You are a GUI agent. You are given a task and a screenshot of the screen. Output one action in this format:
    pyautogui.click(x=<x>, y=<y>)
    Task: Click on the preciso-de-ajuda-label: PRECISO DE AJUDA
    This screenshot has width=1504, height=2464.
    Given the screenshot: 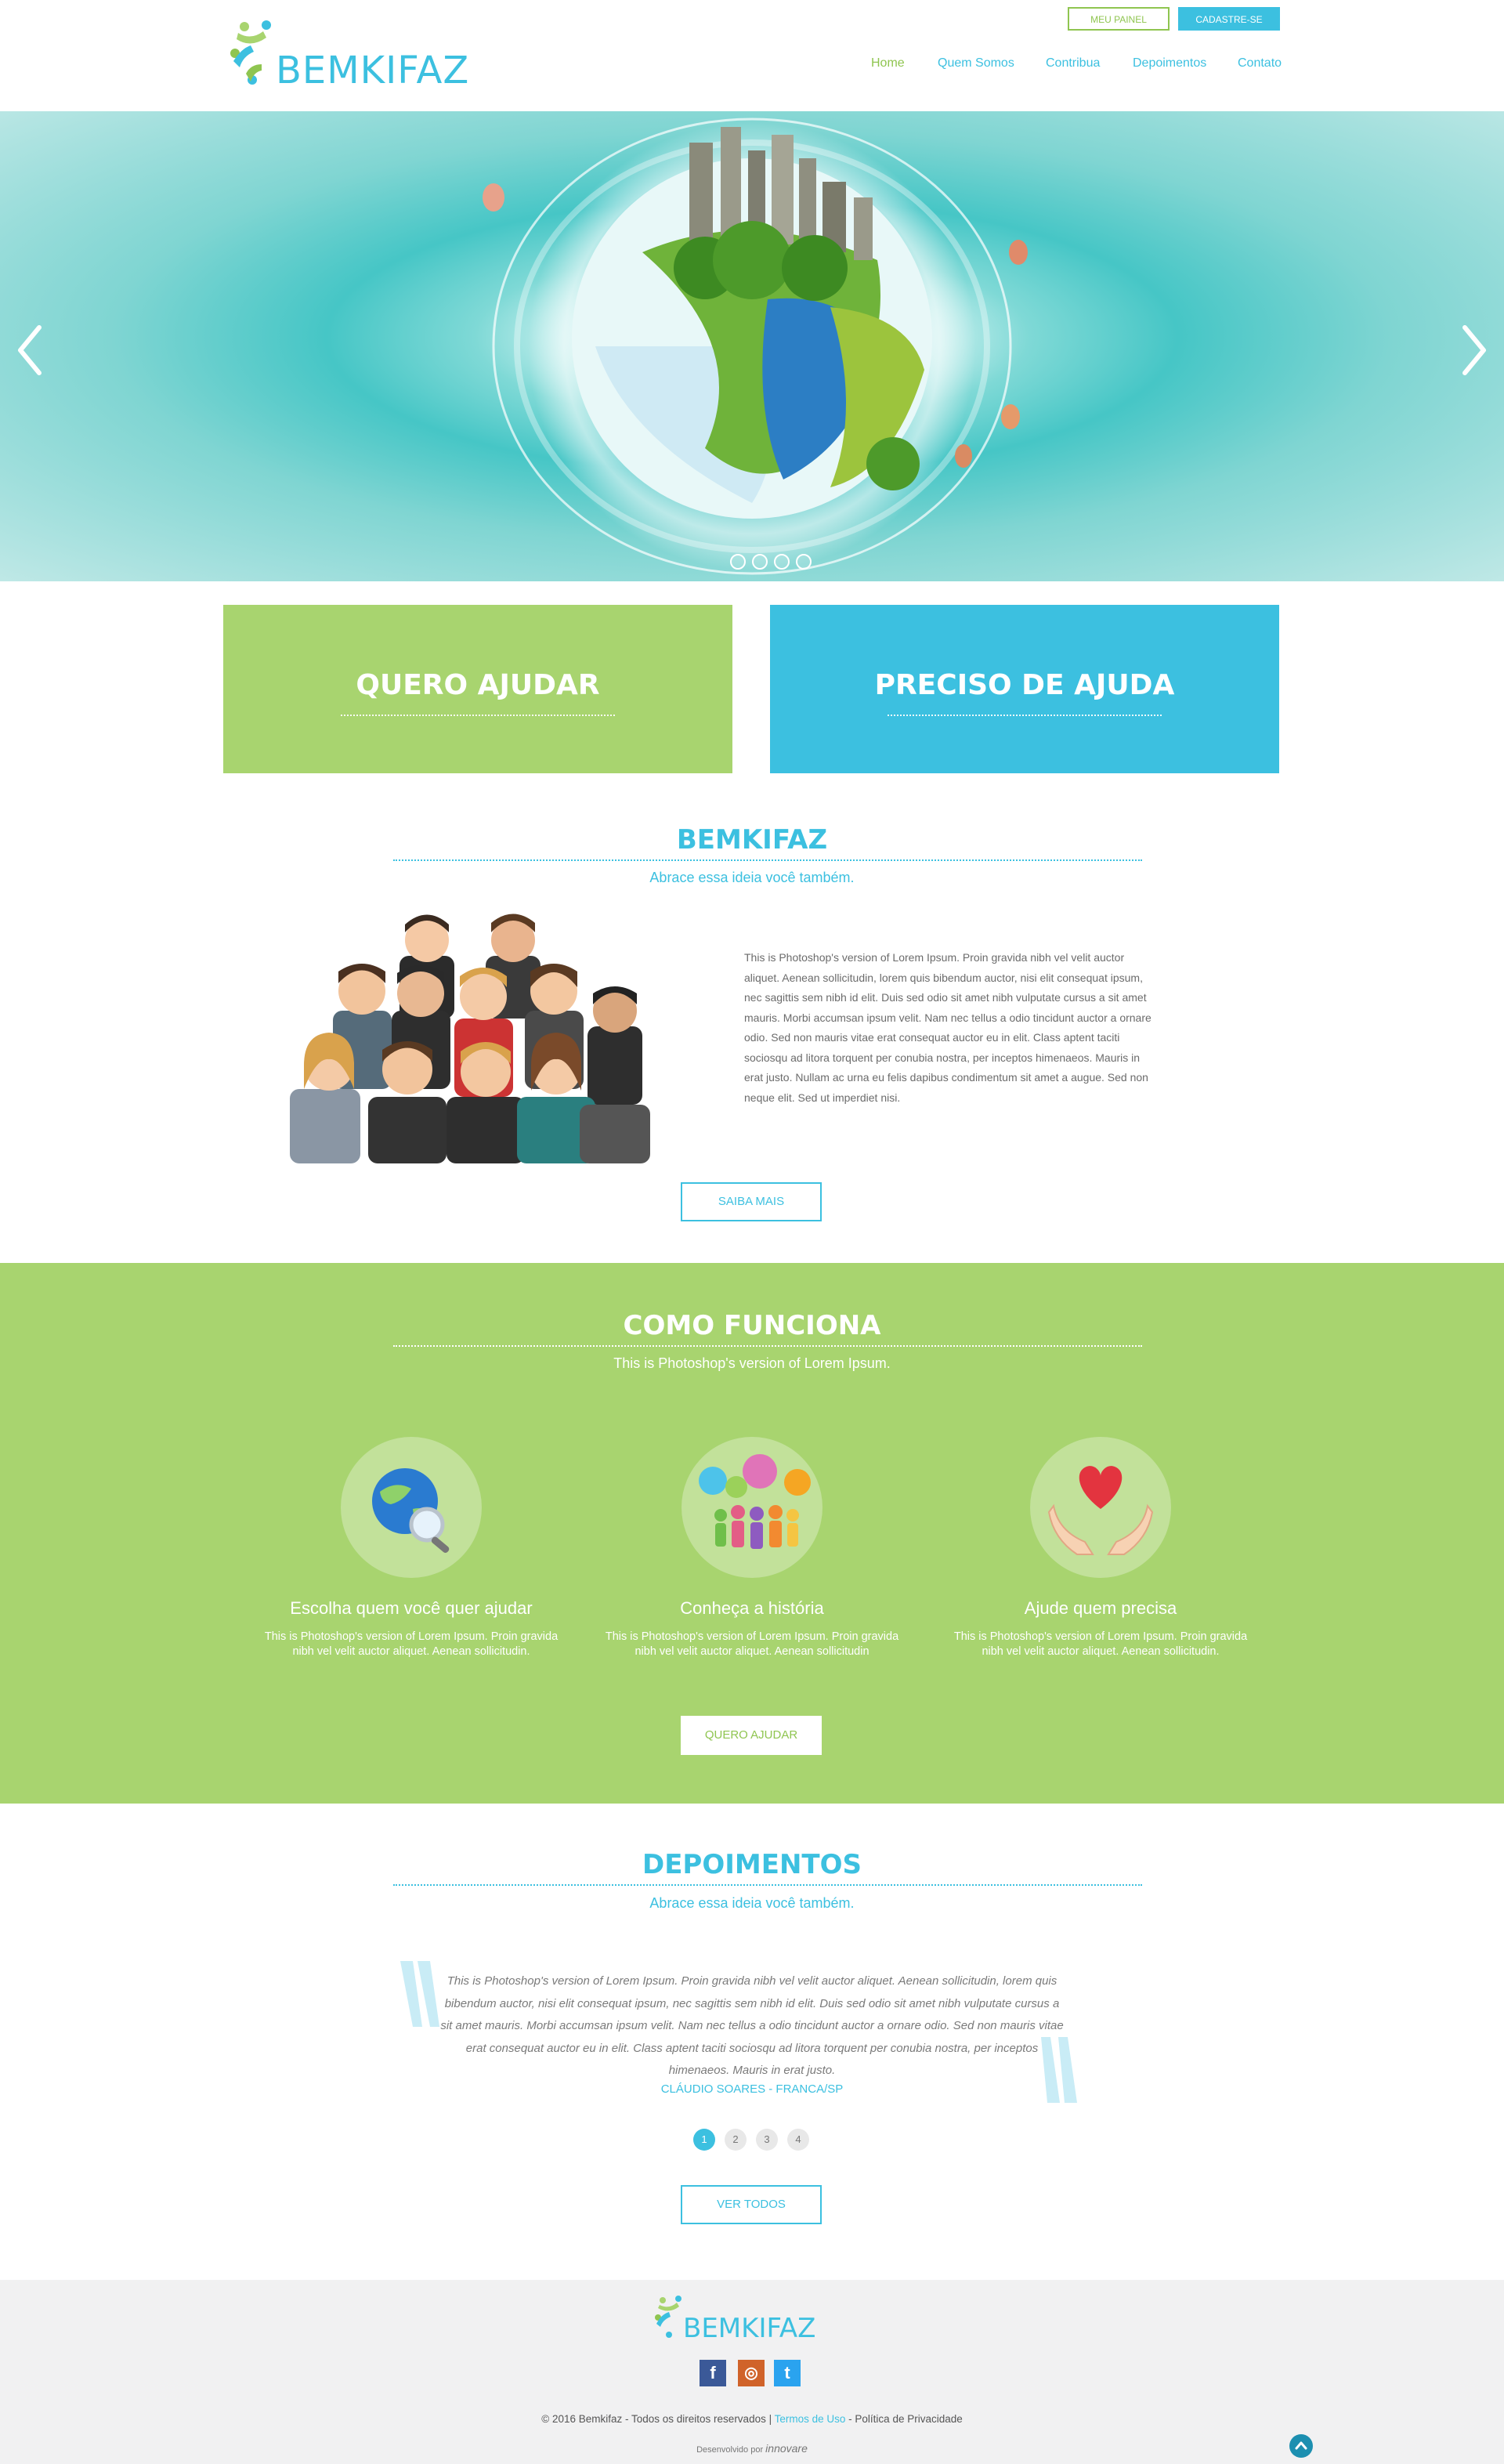 What is the action you would take?
    pyautogui.click(x=1024, y=685)
    